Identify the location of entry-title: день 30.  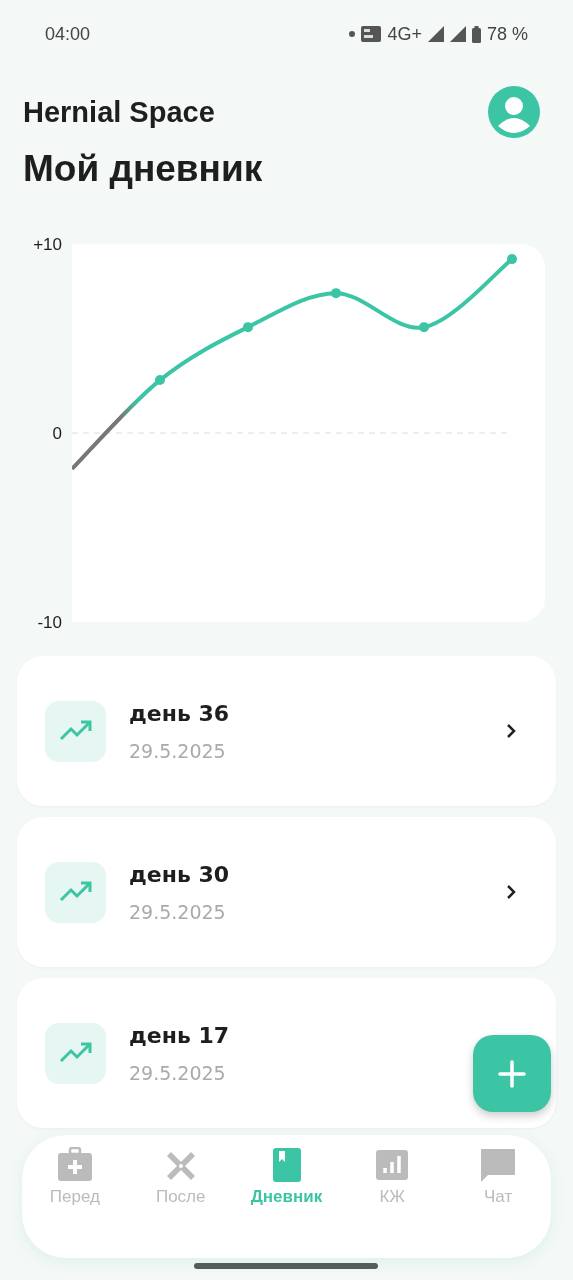
(180, 874).